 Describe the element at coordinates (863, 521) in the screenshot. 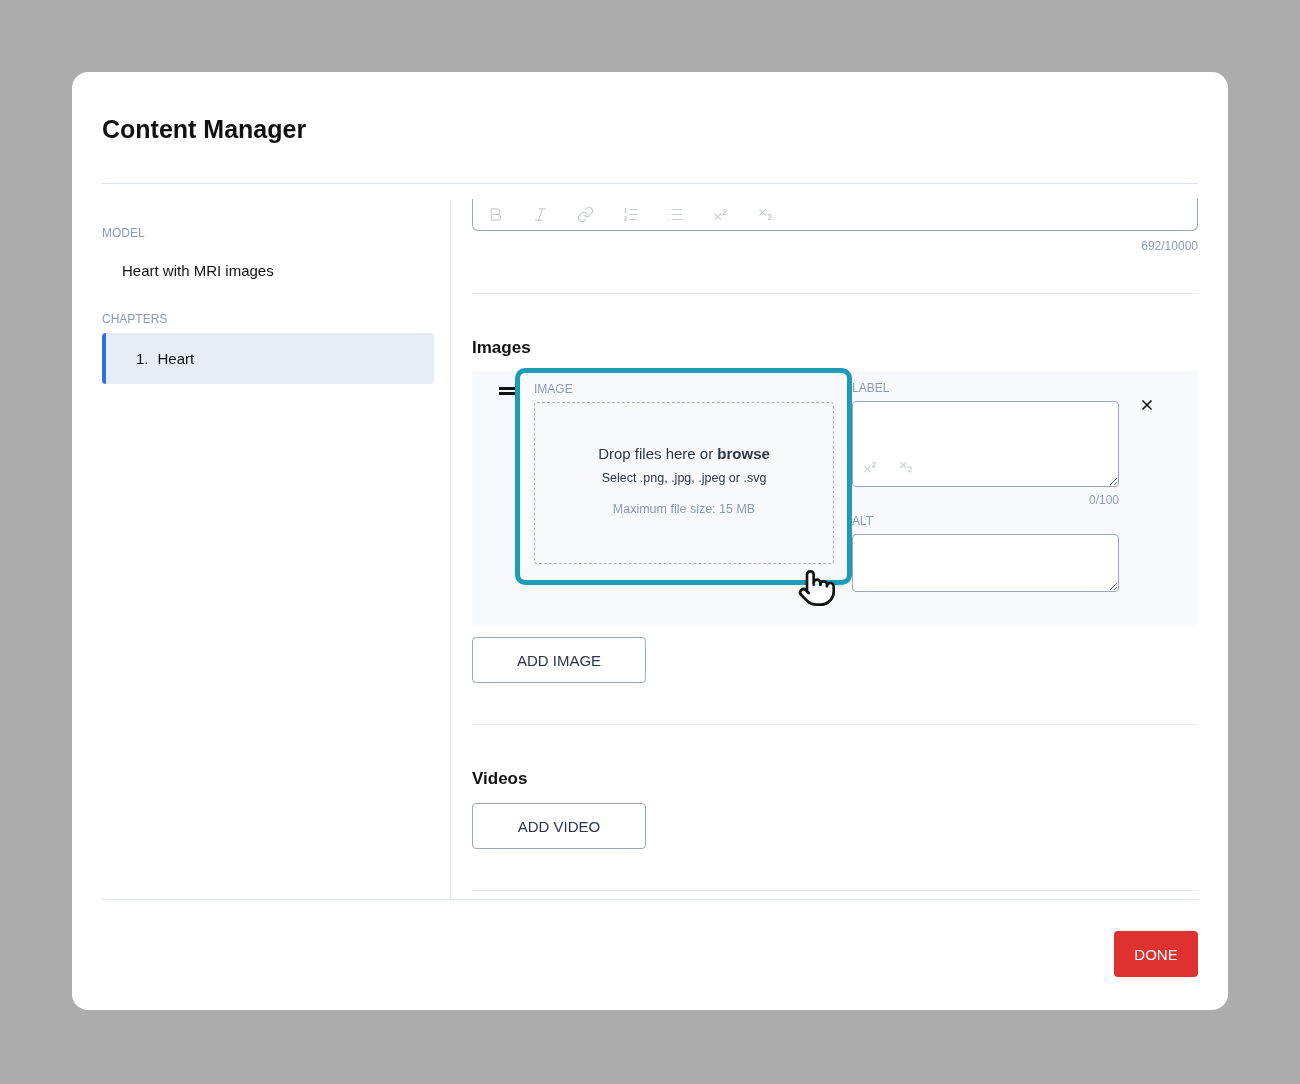

I see `field-label: ALT` at that location.